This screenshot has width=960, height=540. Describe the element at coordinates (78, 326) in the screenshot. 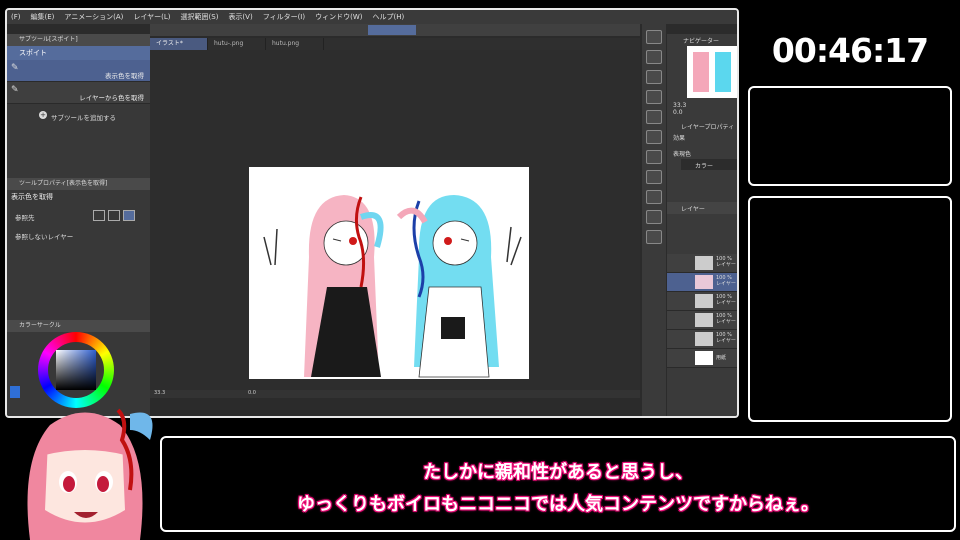

I see `color-panel-title: カラーサークル` at that location.